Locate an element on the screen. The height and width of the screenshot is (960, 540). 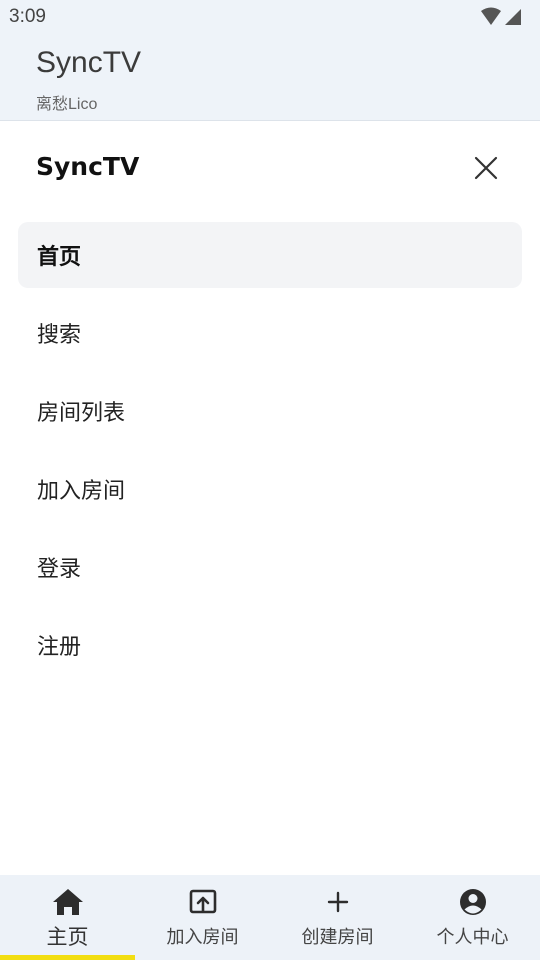
tab-join-room: 加入房间 is located at coordinates (202, 917).